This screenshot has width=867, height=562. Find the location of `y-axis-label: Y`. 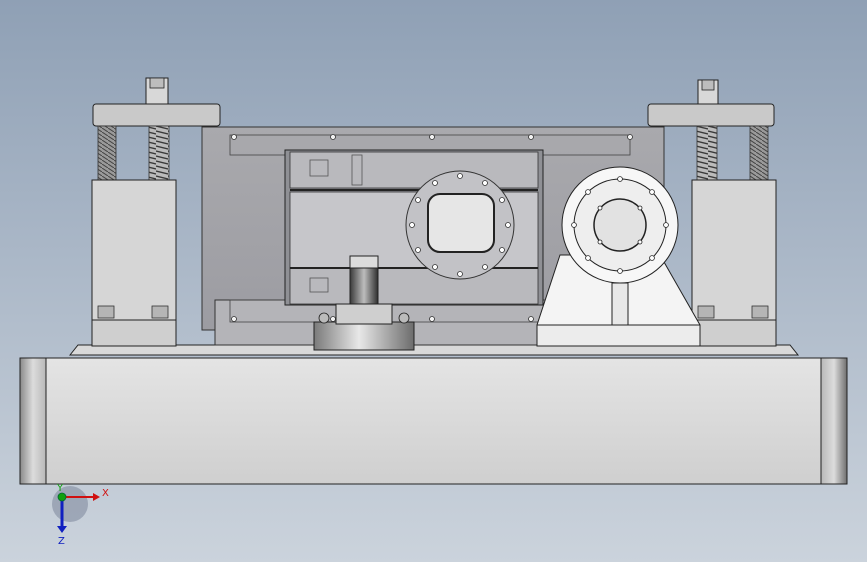

y-axis-label: Y is located at coordinates (60, 488).